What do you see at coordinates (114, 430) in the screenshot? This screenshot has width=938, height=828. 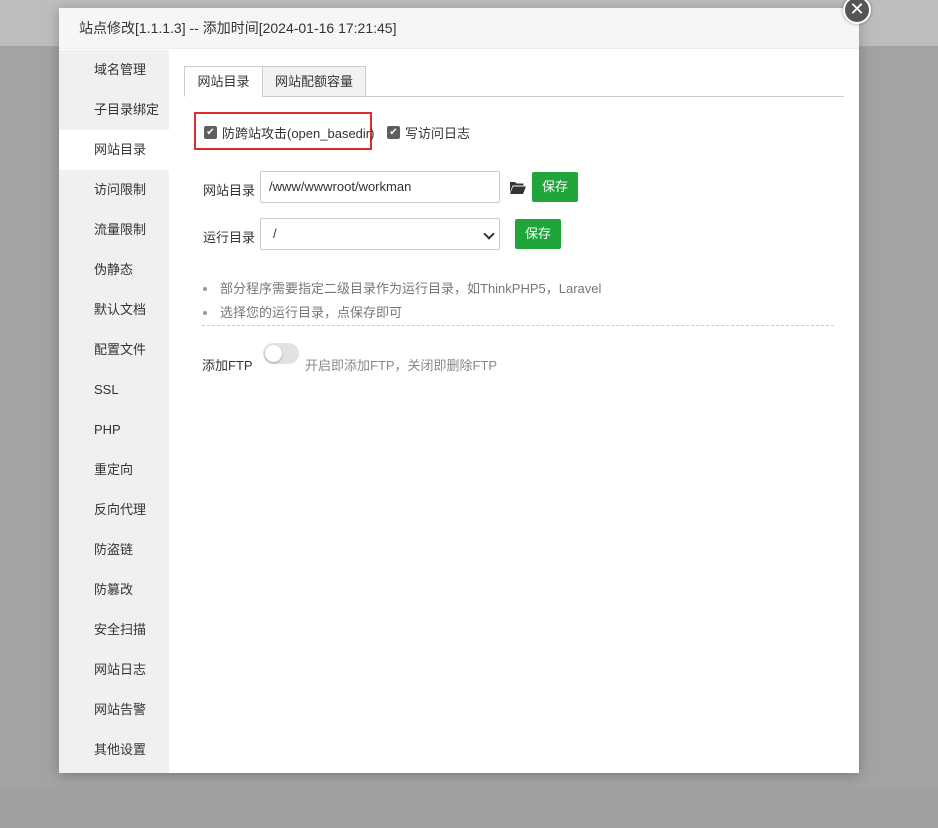 I see `sidebar-item-php: PHP` at bounding box center [114, 430].